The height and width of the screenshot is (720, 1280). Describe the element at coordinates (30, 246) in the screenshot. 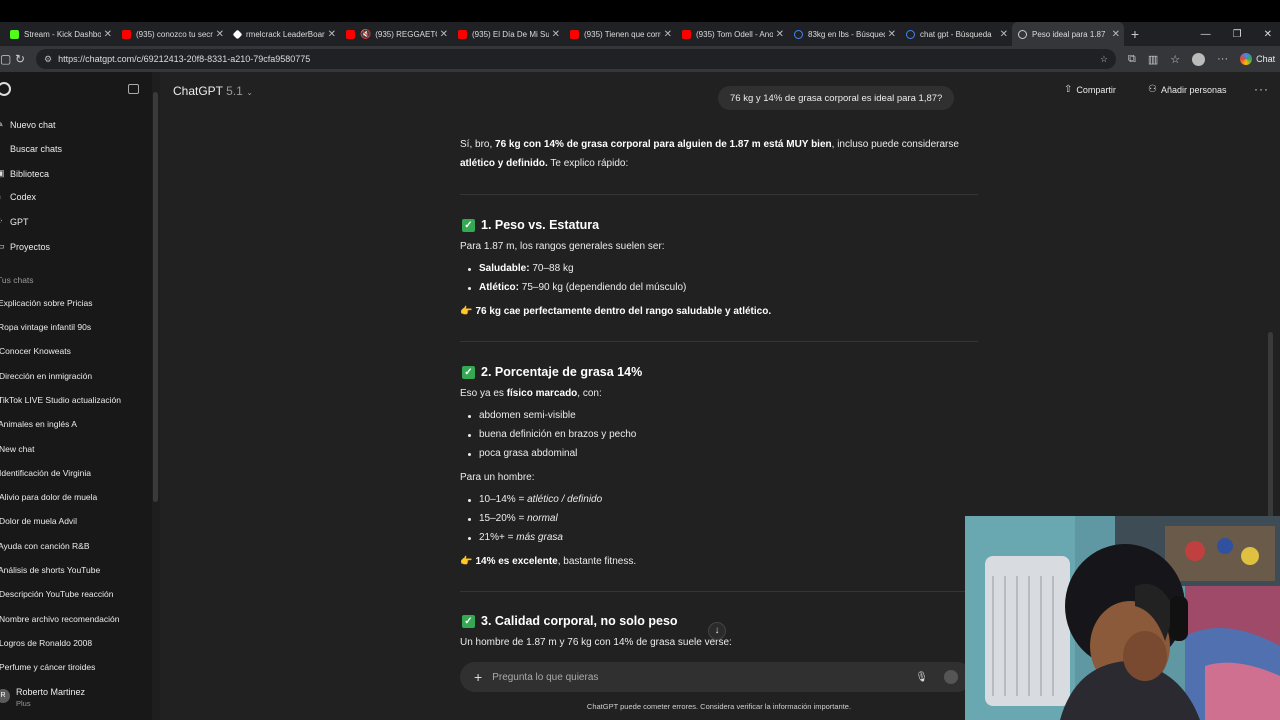

I see `sidebar-item-label: Proyectos` at that location.